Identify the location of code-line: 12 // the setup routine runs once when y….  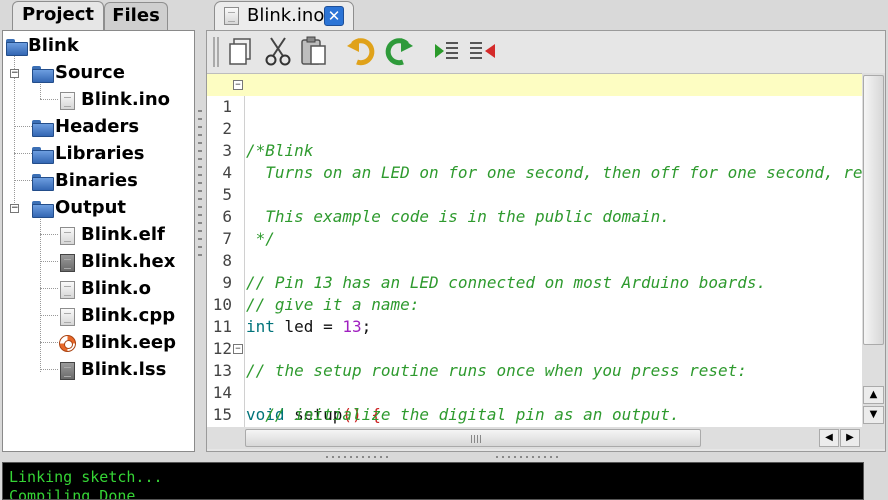
(534, 348).